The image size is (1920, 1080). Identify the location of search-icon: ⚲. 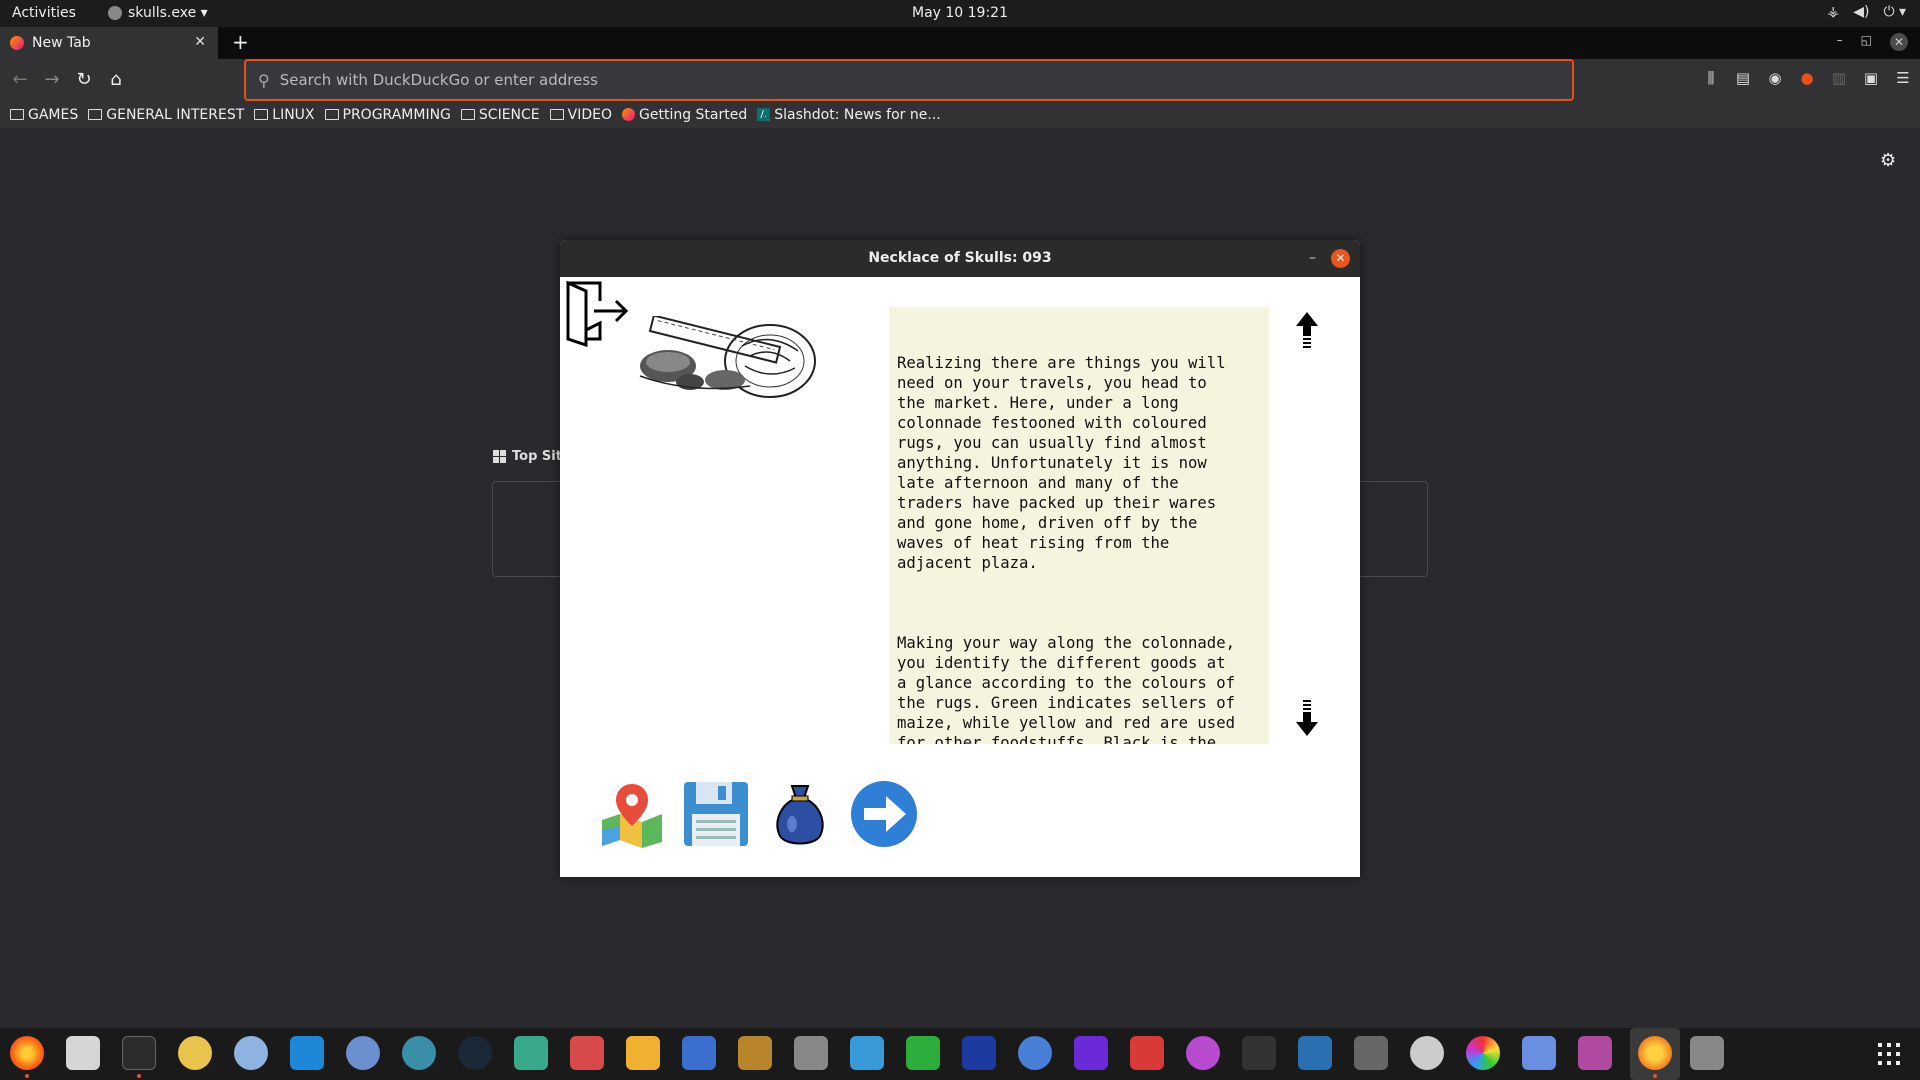
(264, 80).